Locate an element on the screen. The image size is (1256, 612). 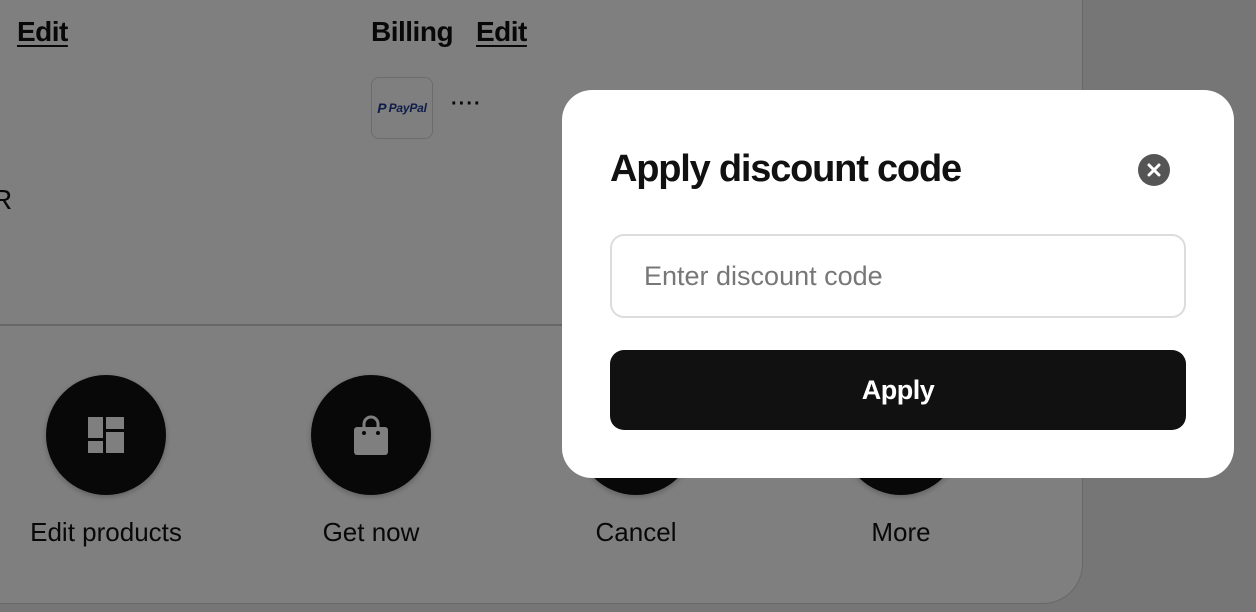
close-button is located at coordinates (1154, 170).